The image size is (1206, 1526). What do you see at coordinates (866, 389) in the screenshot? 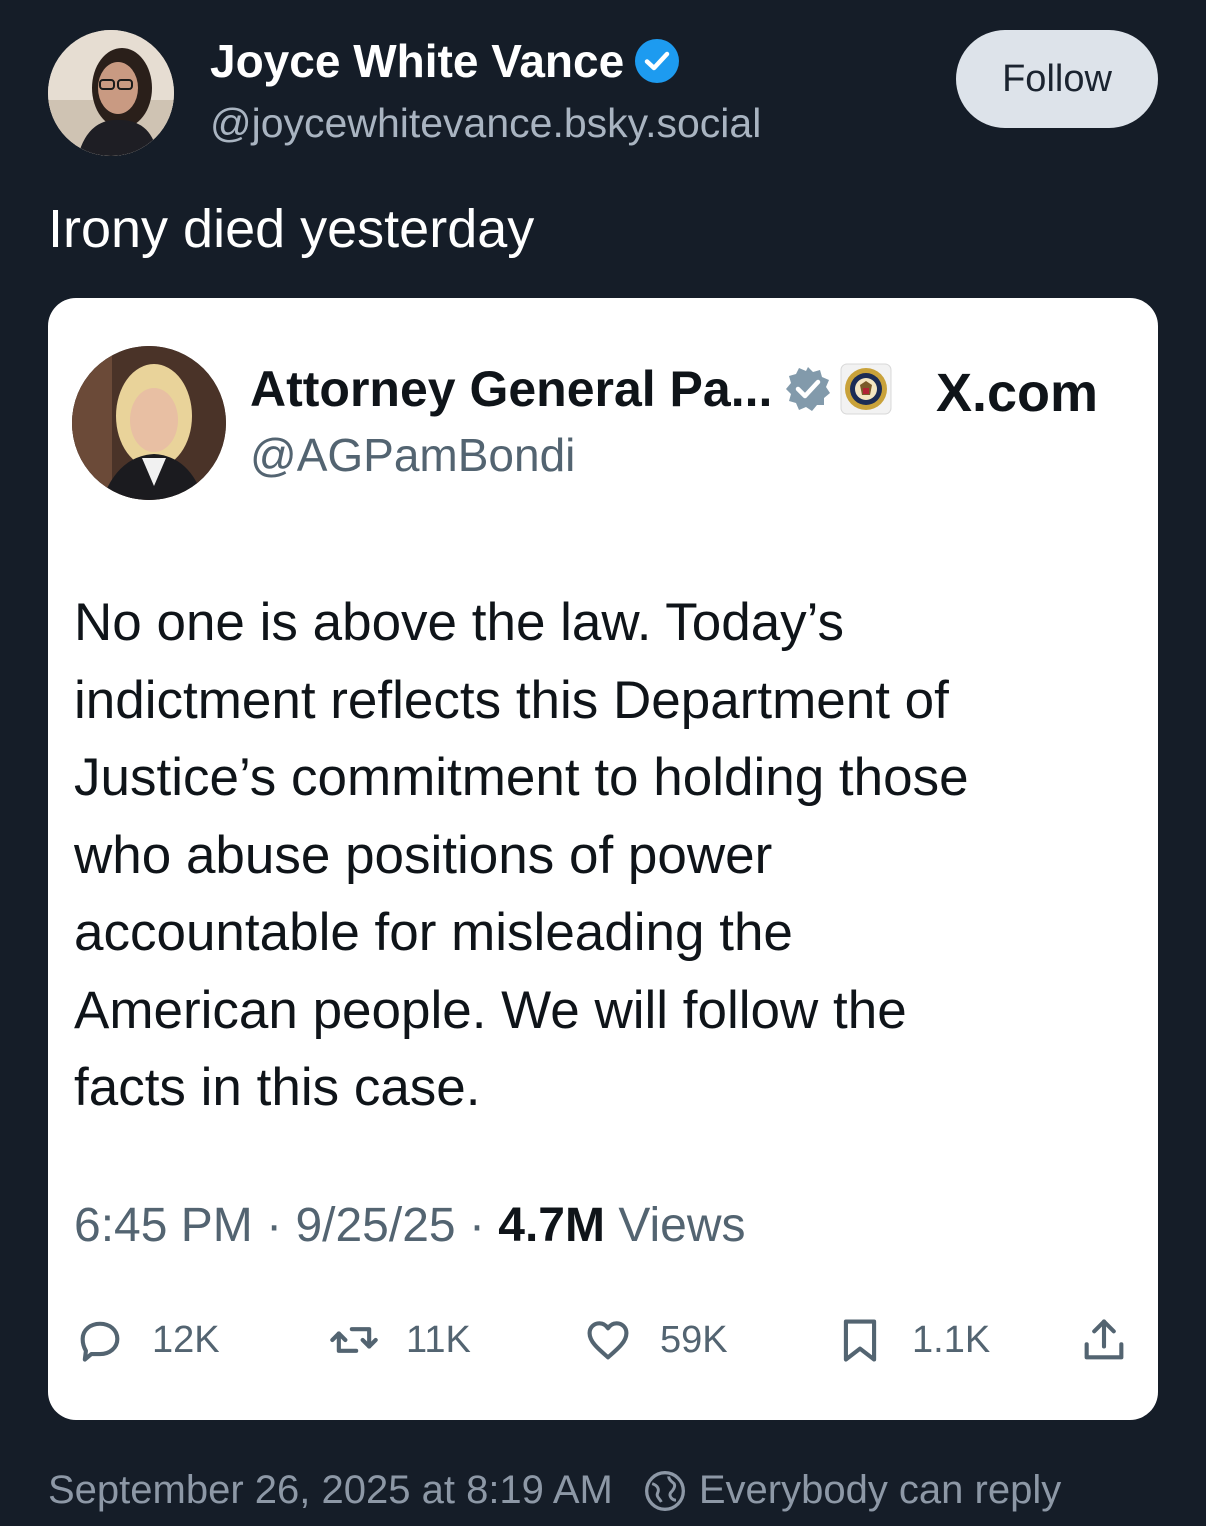
I see `doj-seal-icon` at bounding box center [866, 389].